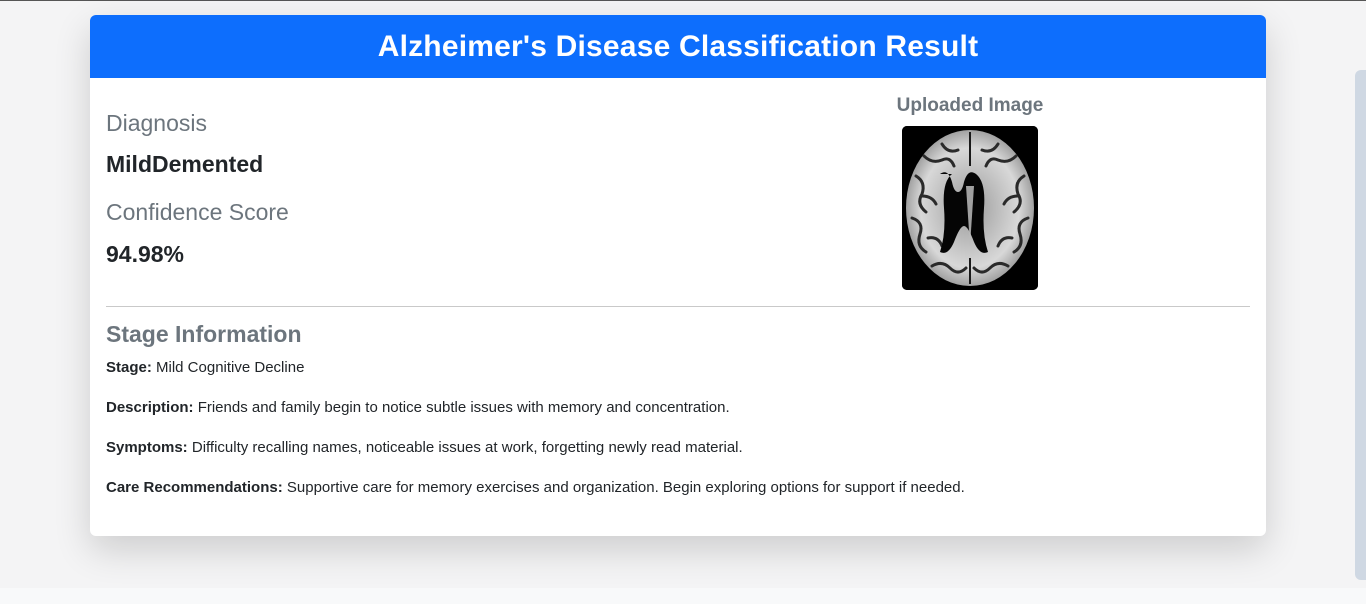 Image resolution: width=1366 pixels, height=604 pixels. What do you see at coordinates (230, 367) in the screenshot?
I see `stage-value: Mild Cognitive Decline` at bounding box center [230, 367].